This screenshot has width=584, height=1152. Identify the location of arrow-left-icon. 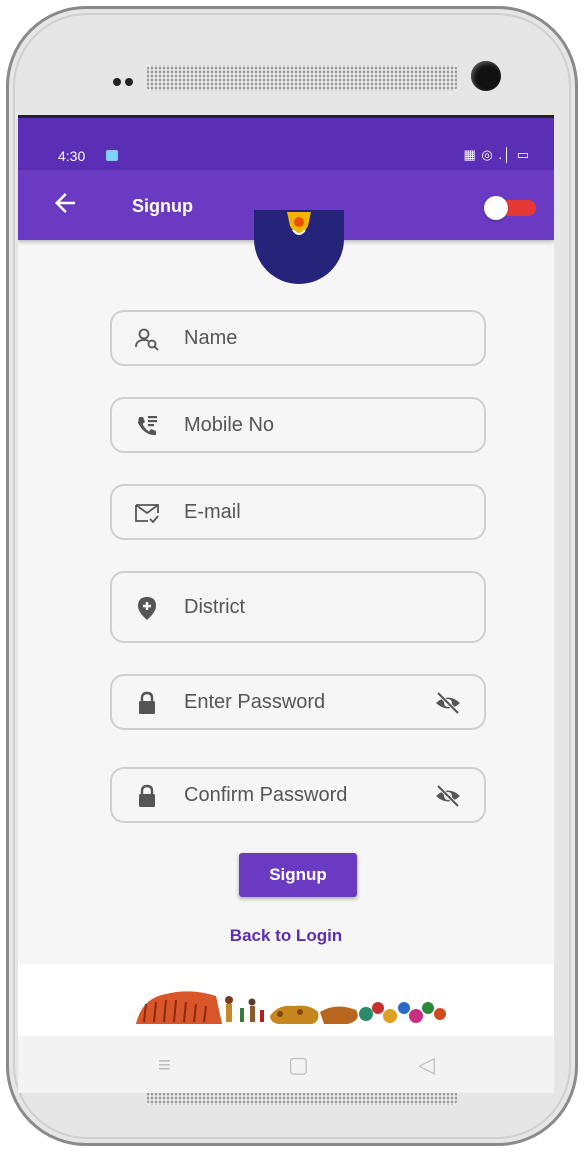
(65, 203).